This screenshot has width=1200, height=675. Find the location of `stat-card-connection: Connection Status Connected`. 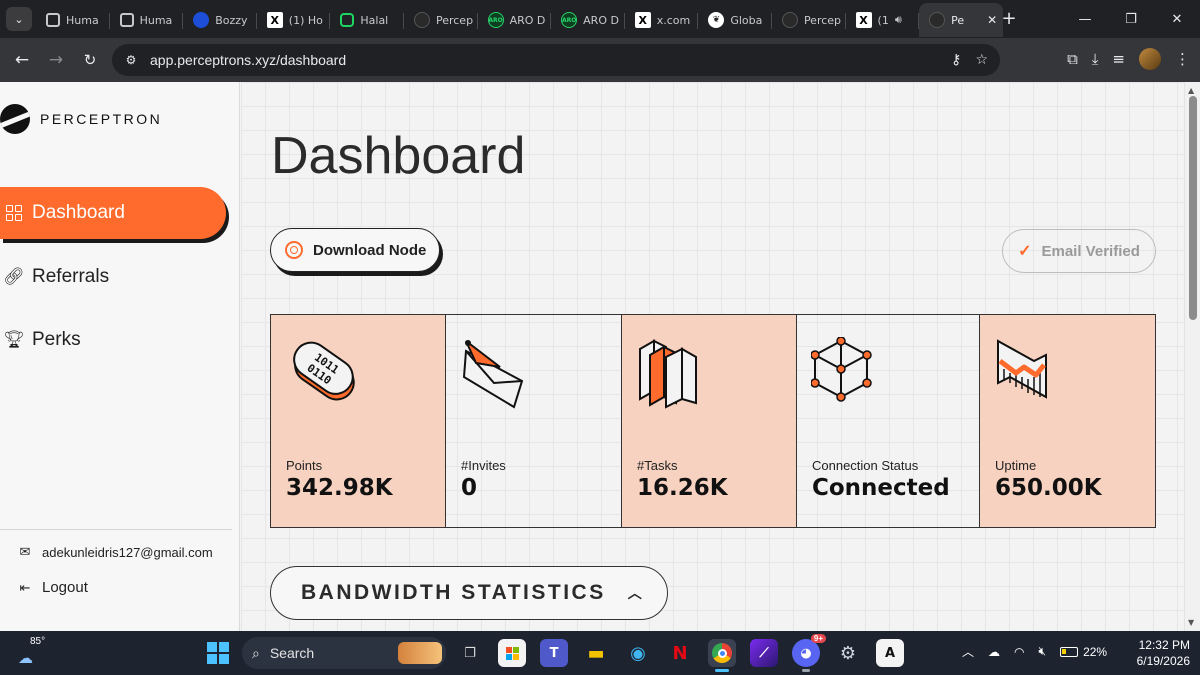

stat-card-connection: Connection Status Connected is located at coordinates (888, 421).